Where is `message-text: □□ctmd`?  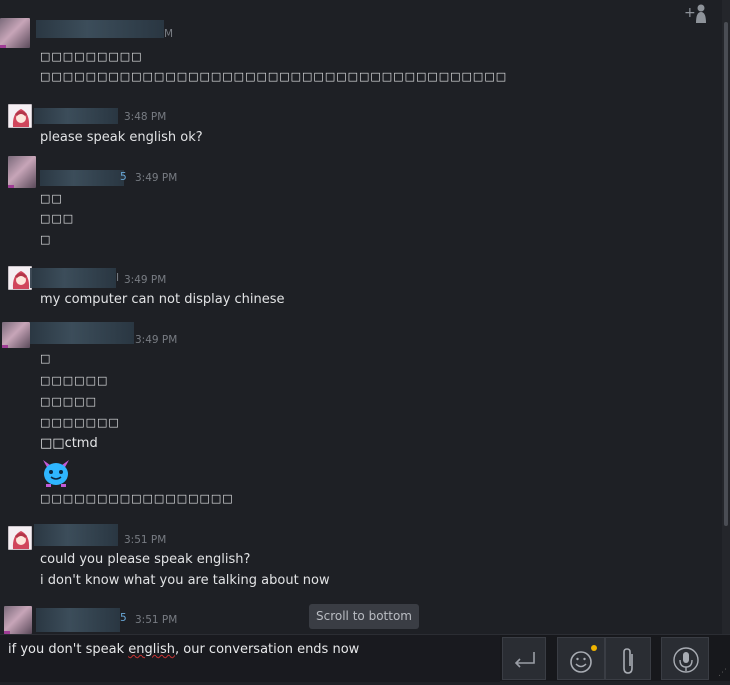
message-text: □□ctmd is located at coordinates (69, 443).